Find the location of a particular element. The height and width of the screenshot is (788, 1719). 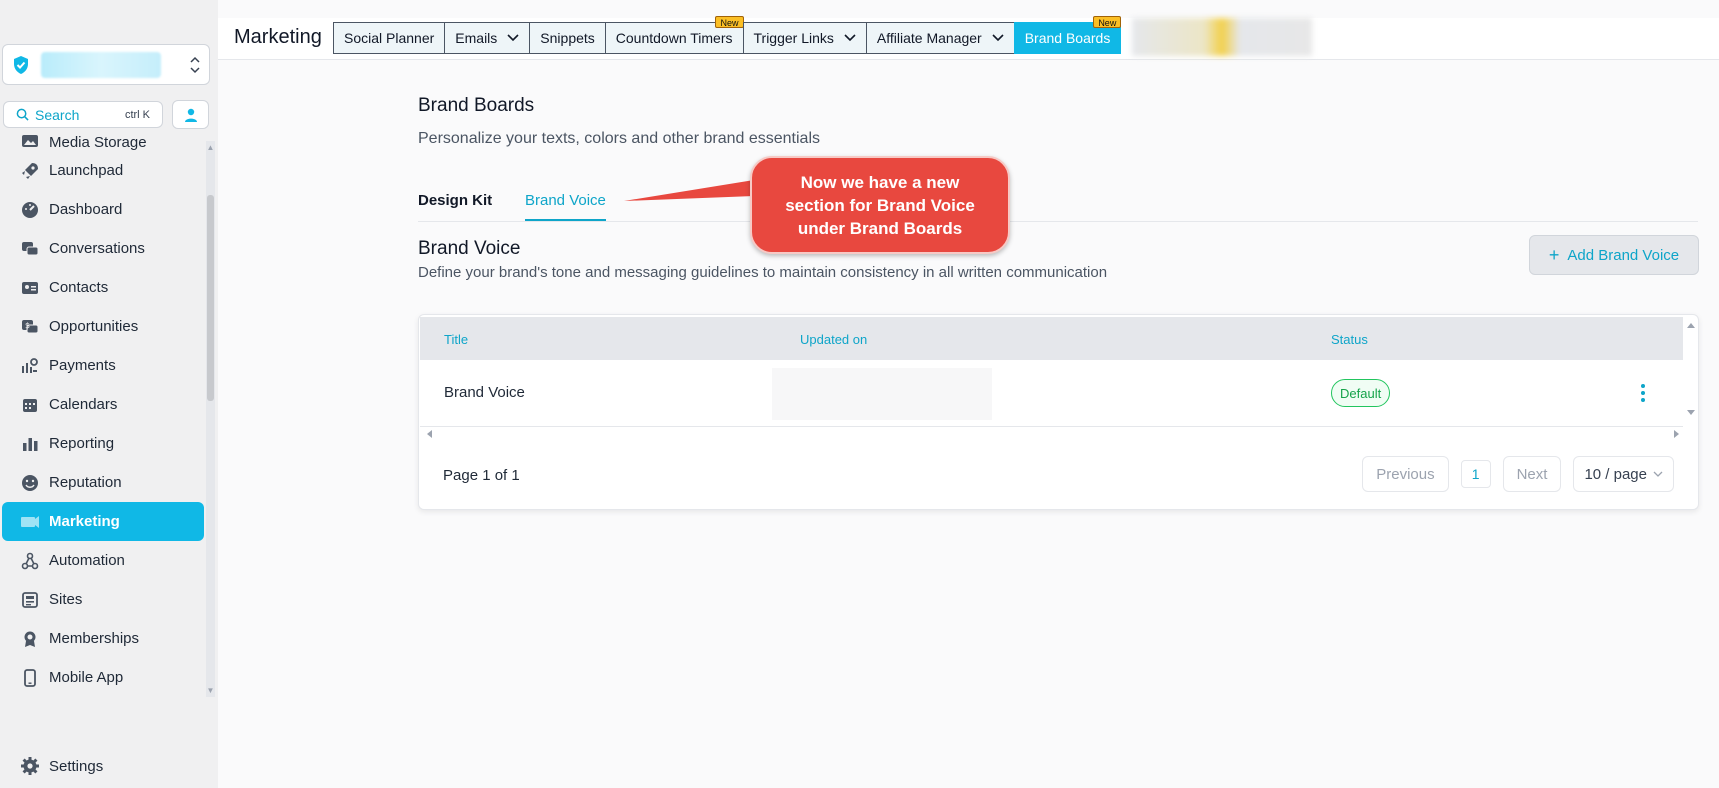

account-name-redacted is located at coordinates (101, 64).